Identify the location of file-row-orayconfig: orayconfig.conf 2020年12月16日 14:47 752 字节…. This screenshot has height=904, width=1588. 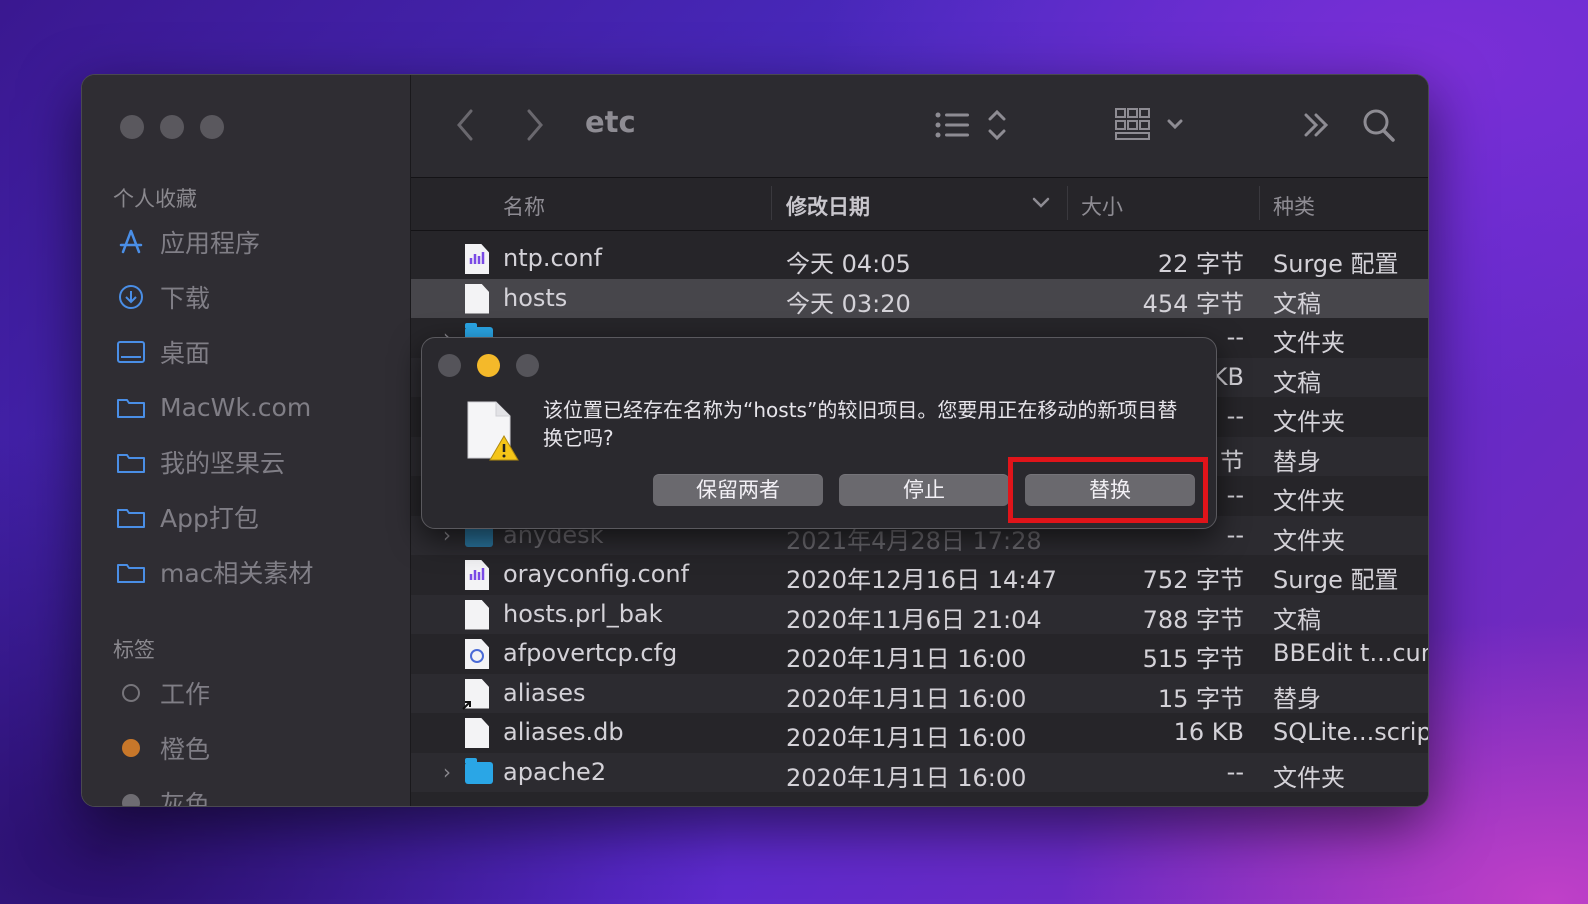
(919, 575).